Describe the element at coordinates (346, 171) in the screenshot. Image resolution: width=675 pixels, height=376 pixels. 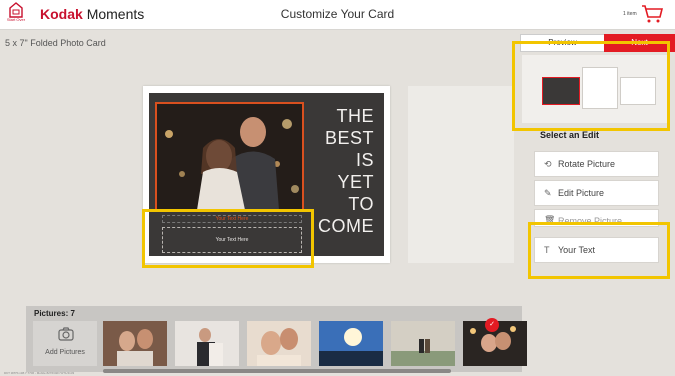
I see `quote-text: THE BEST IS YET TO COME` at that location.